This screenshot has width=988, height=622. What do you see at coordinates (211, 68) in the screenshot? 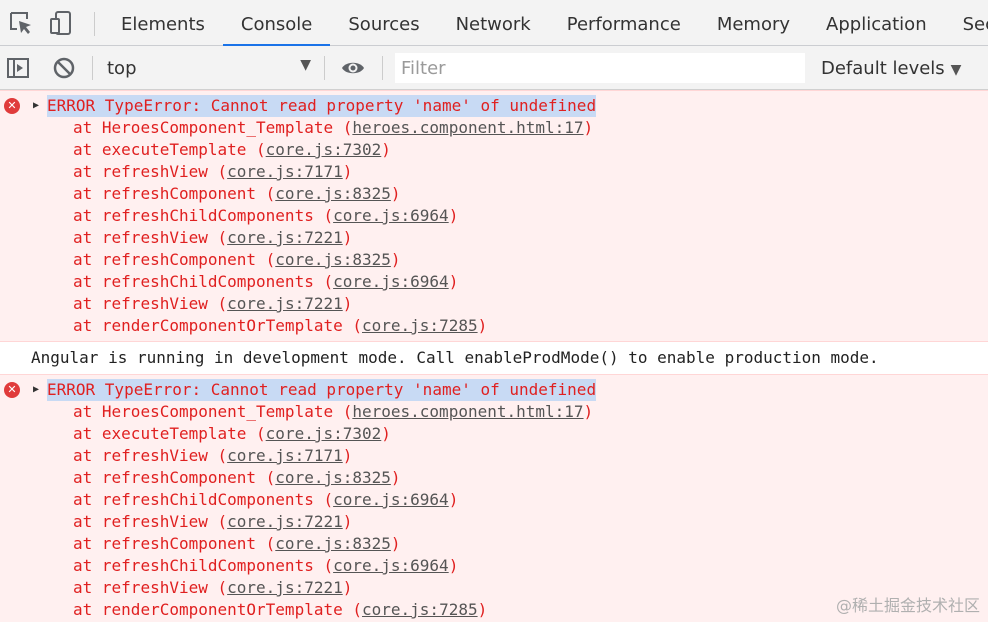
I see `context-selector: top ▼` at bounding box center [211, 68].